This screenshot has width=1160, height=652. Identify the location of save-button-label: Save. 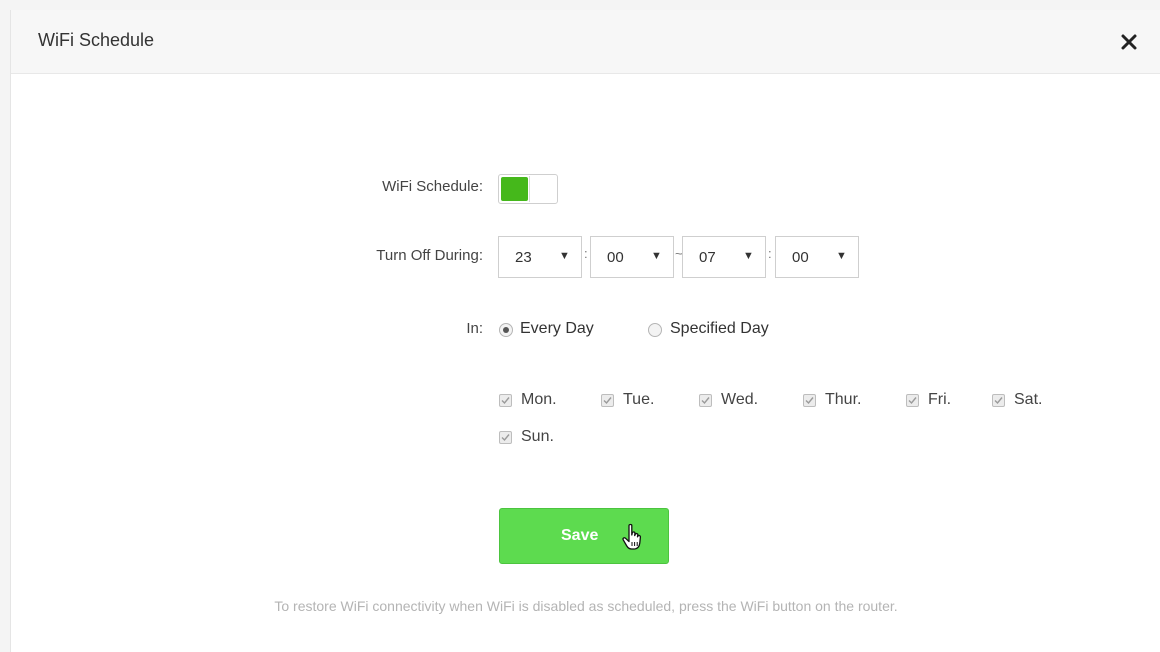
(580, 535).